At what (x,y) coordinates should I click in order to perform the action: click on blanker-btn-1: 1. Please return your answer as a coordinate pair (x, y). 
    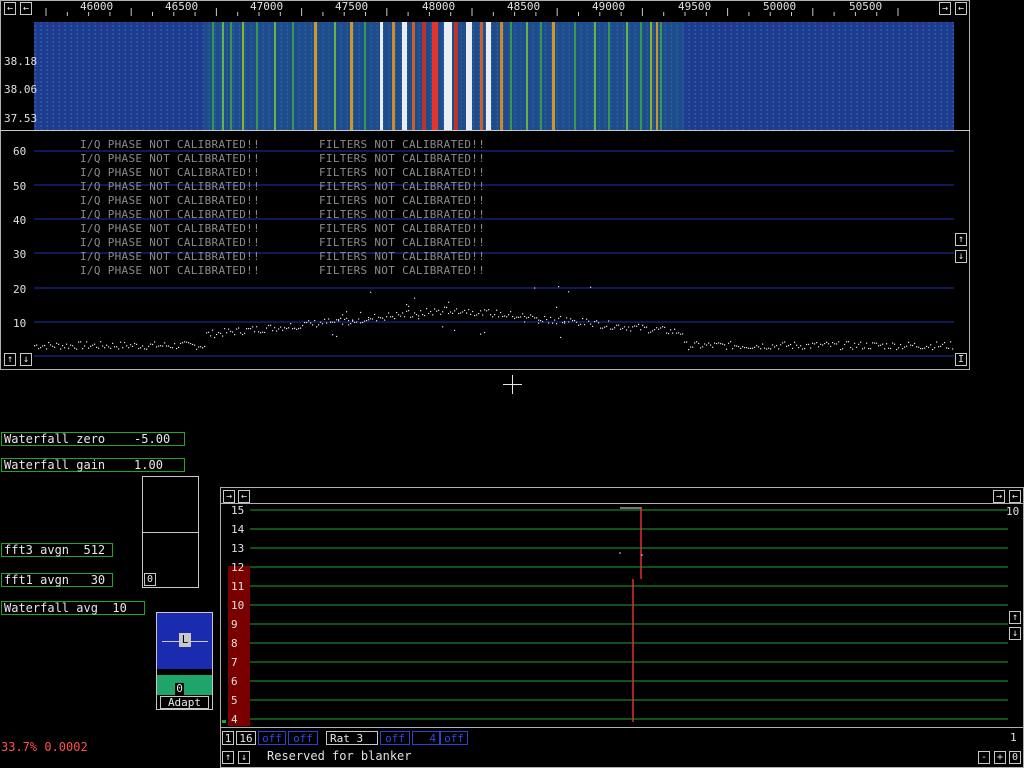
    Looking at the image, I should click on (228, 738).